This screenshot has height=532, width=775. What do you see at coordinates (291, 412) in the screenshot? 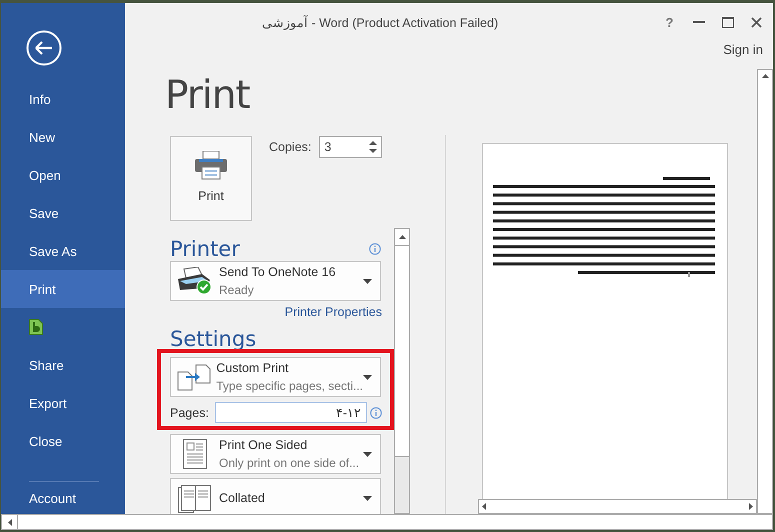
I see `pages-field: ۴-۱۲` at bounding box center [291, 412].